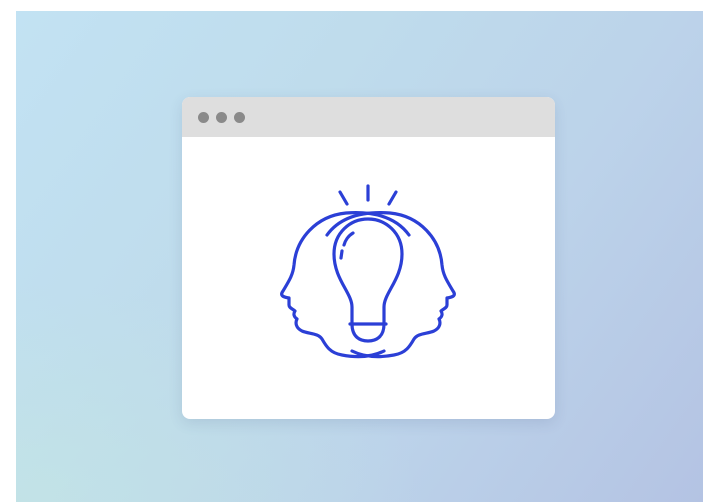 This screenshot has height=502, width=703. Describe the element at coordinates (341, 254) in the screenshot. I see `bulb-glare-dot` at that location.